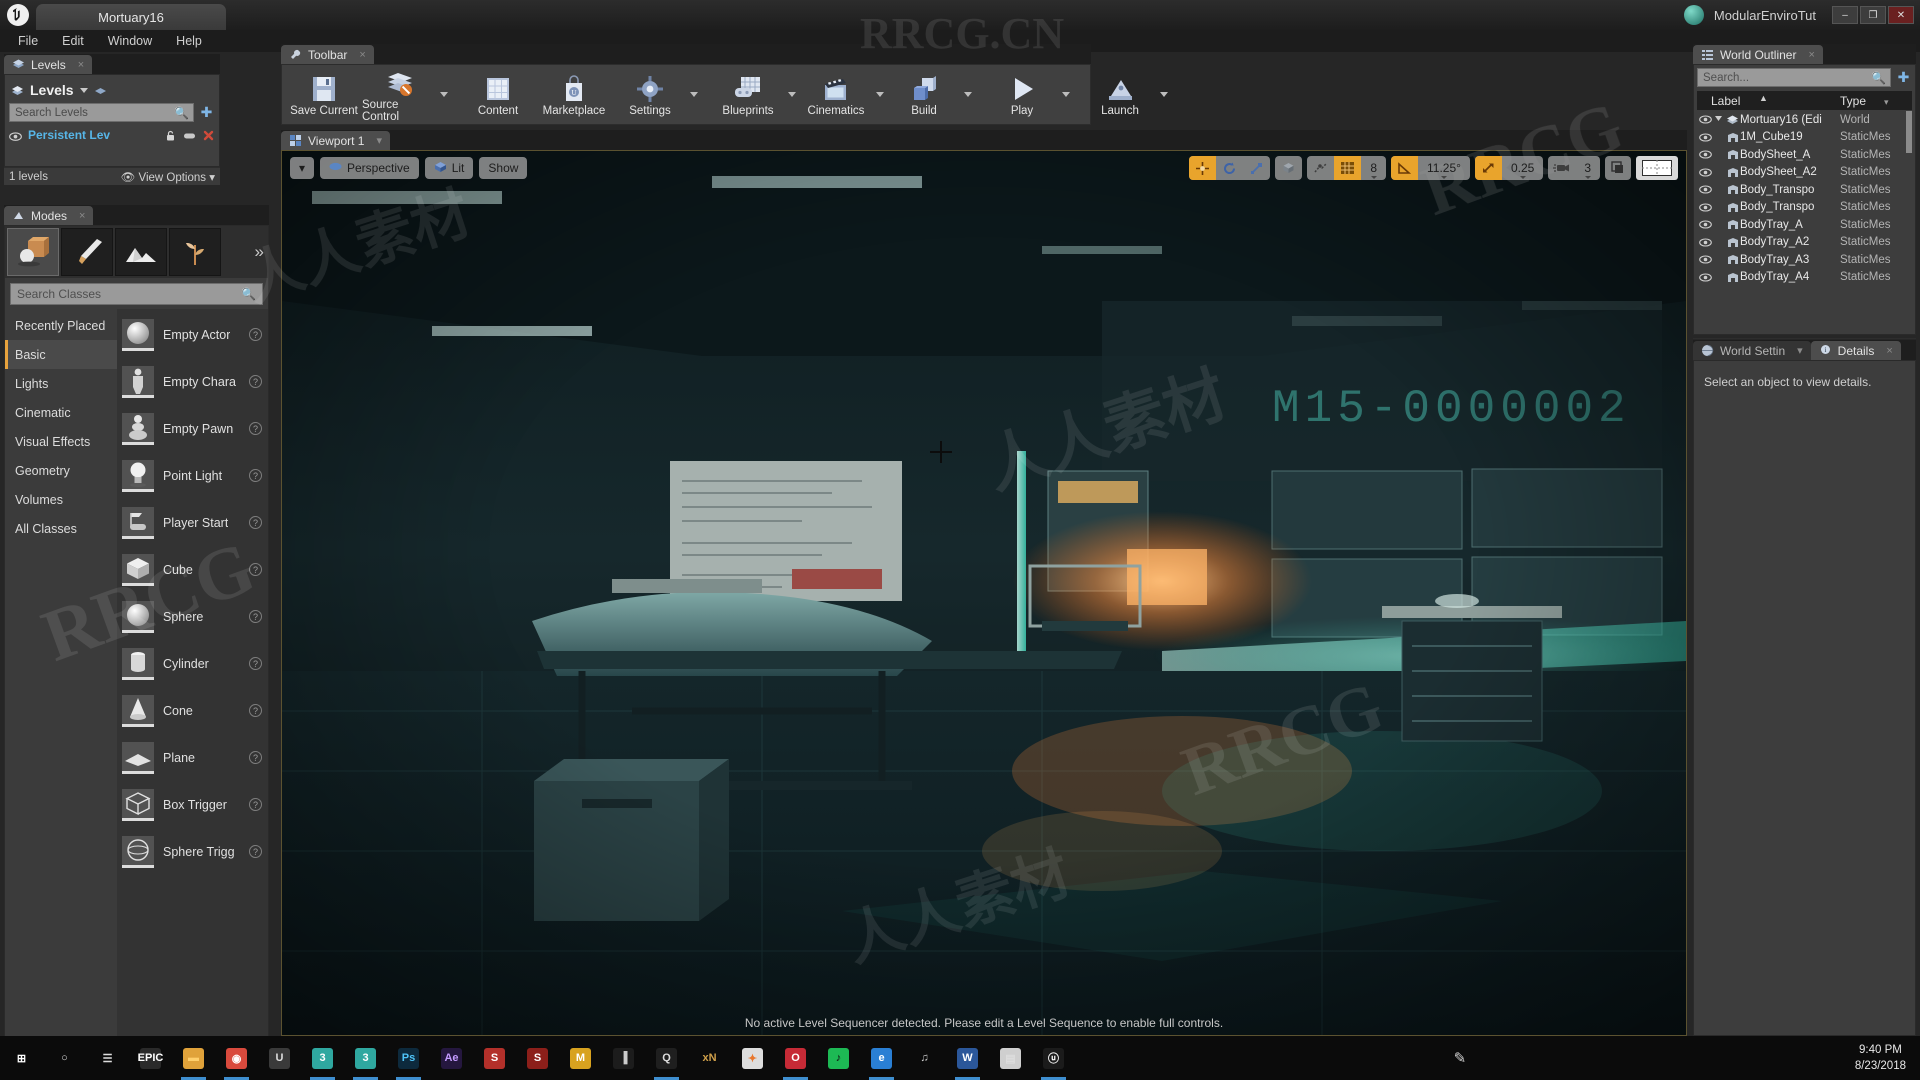 This screenshot has height=1080, width=1920. Describe the element at coordinates (259, 252) in the screenshot. I see `modes-overflow-icon: »` at that location.